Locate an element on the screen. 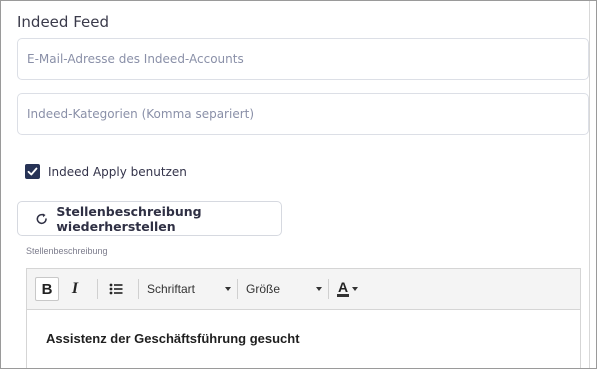 The height and width of the screenshot is (369, 597). bullet-list-icon is located at coordinates (116, 289).